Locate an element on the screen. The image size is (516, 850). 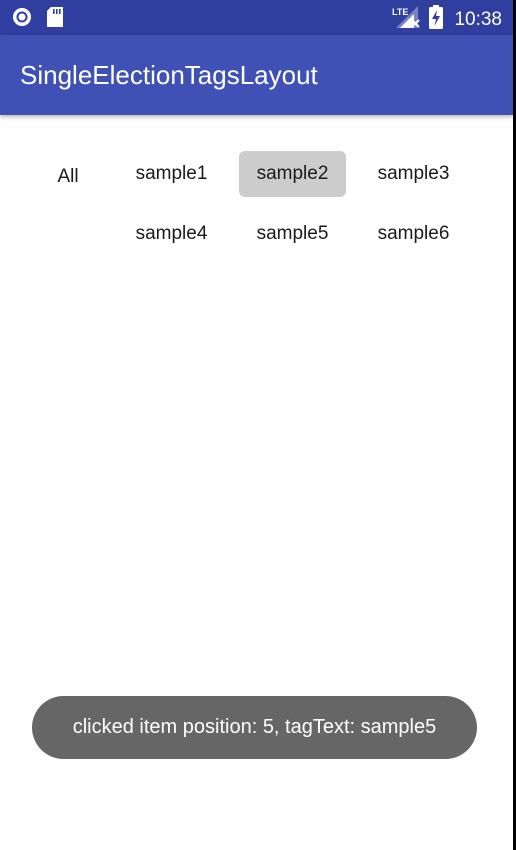
tag-sample5: sample5 is located at coordinates (292, 234).